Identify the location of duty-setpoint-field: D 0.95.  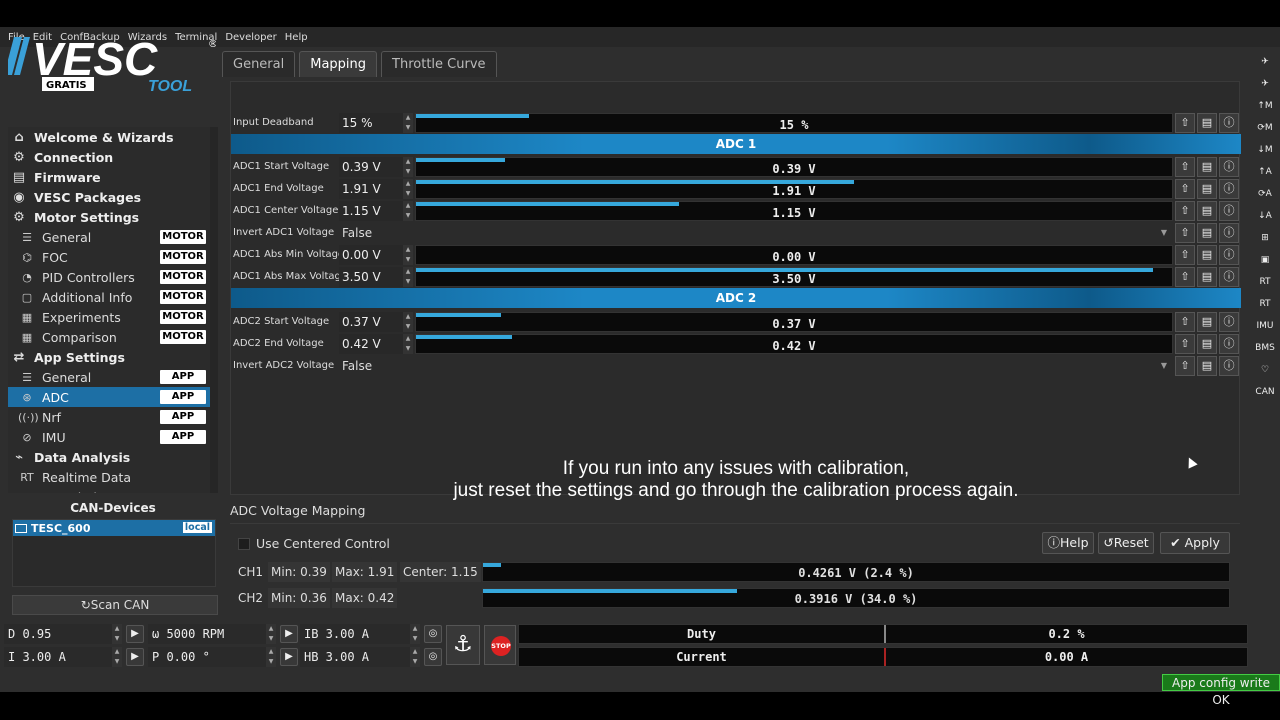
(58, 634).